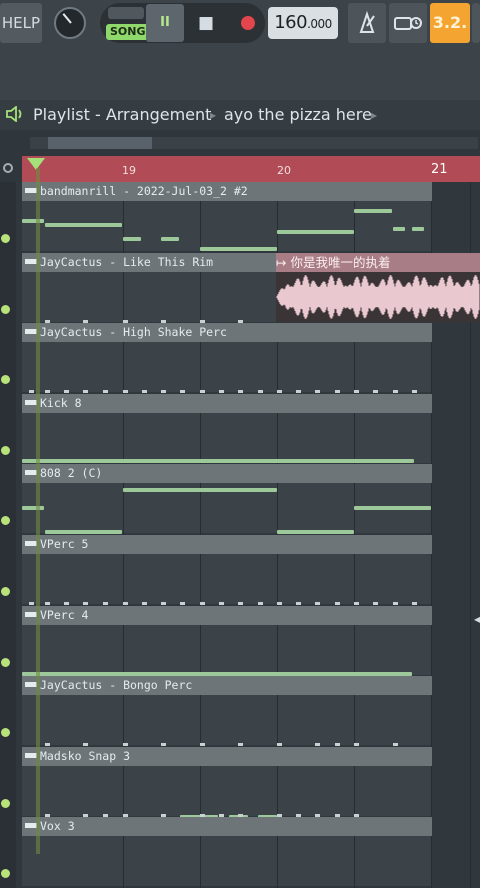 This screenshot has height=888, width=480. What do you see at coordinates (227, 756) in the screenshot?
I see `clip-header: Madsko Snap 3` at bounding box center [227, 756].